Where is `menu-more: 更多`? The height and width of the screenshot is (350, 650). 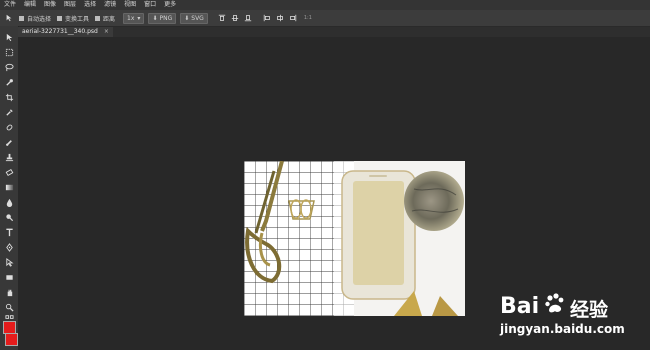 menu-more: 更多 is located at coordinates (170, 5).